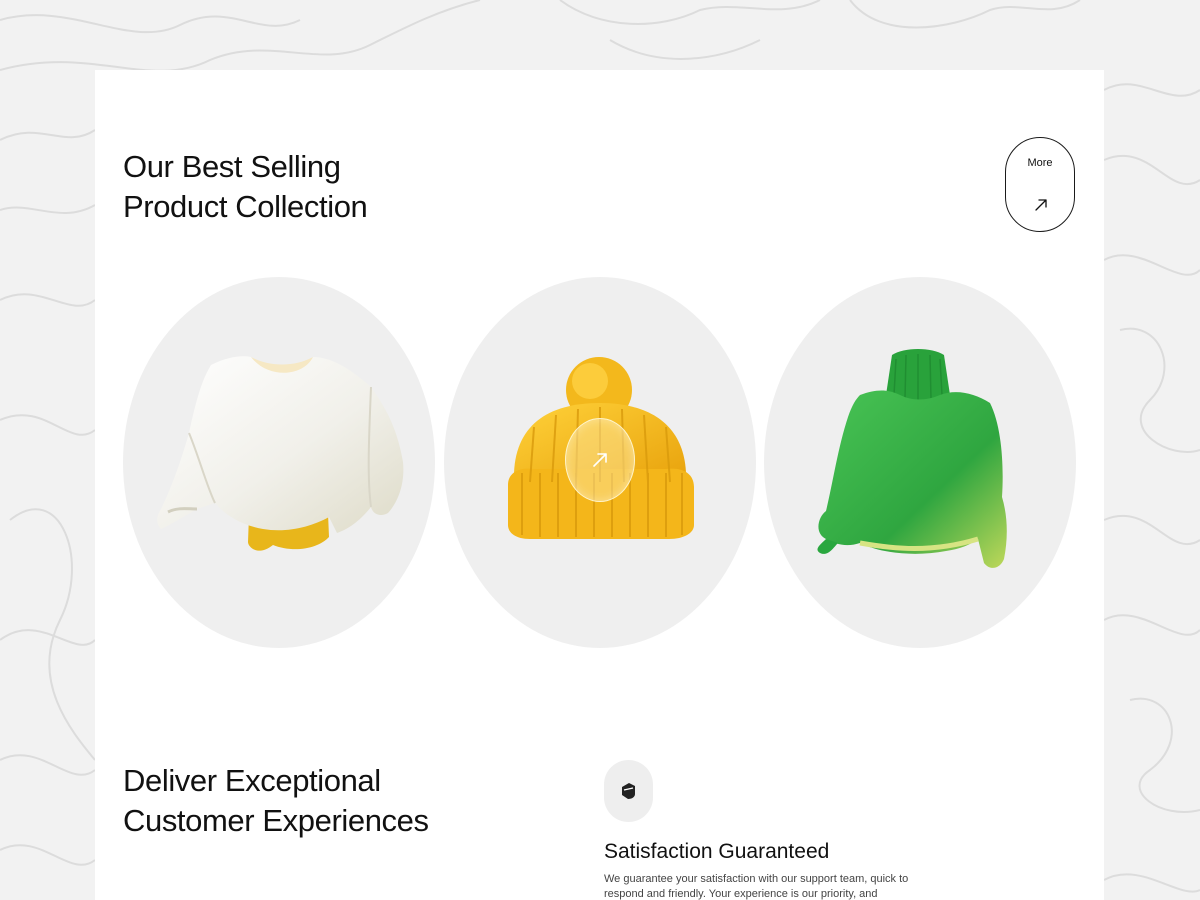 The image size is (1200, 900). Describe the element at coordinates (276, 820) in the screenshot. I see `customer-experience-title-line2: Customer Experiences` at that location.